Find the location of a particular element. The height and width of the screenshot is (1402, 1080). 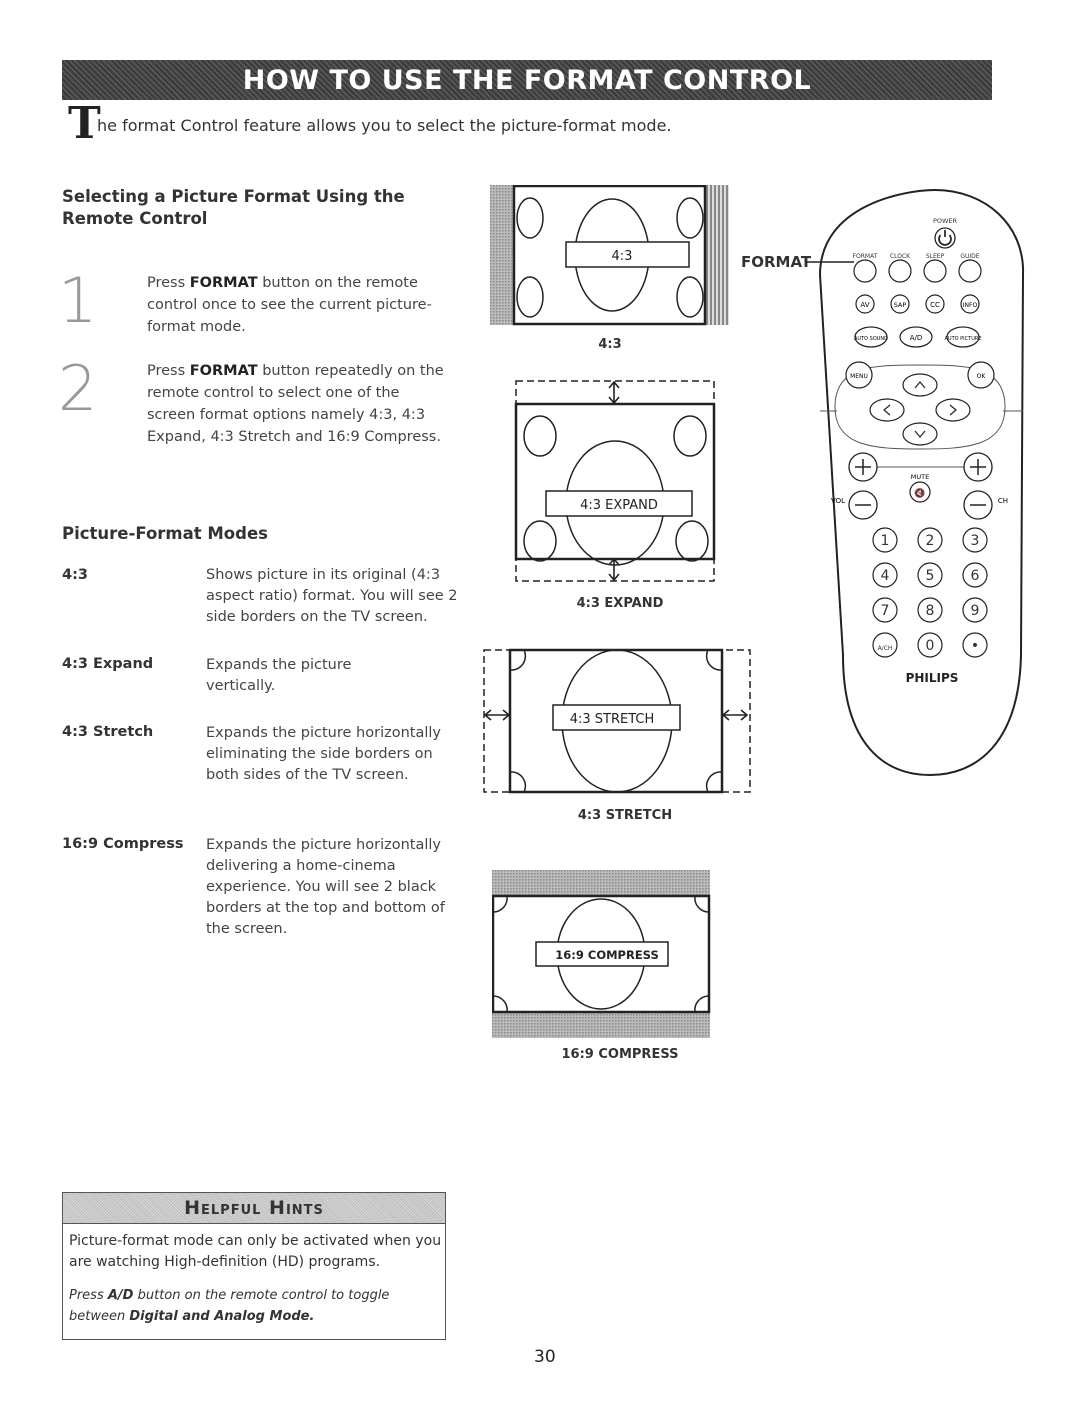

arrow-horizontal-left is located at coordinates (497, 715).